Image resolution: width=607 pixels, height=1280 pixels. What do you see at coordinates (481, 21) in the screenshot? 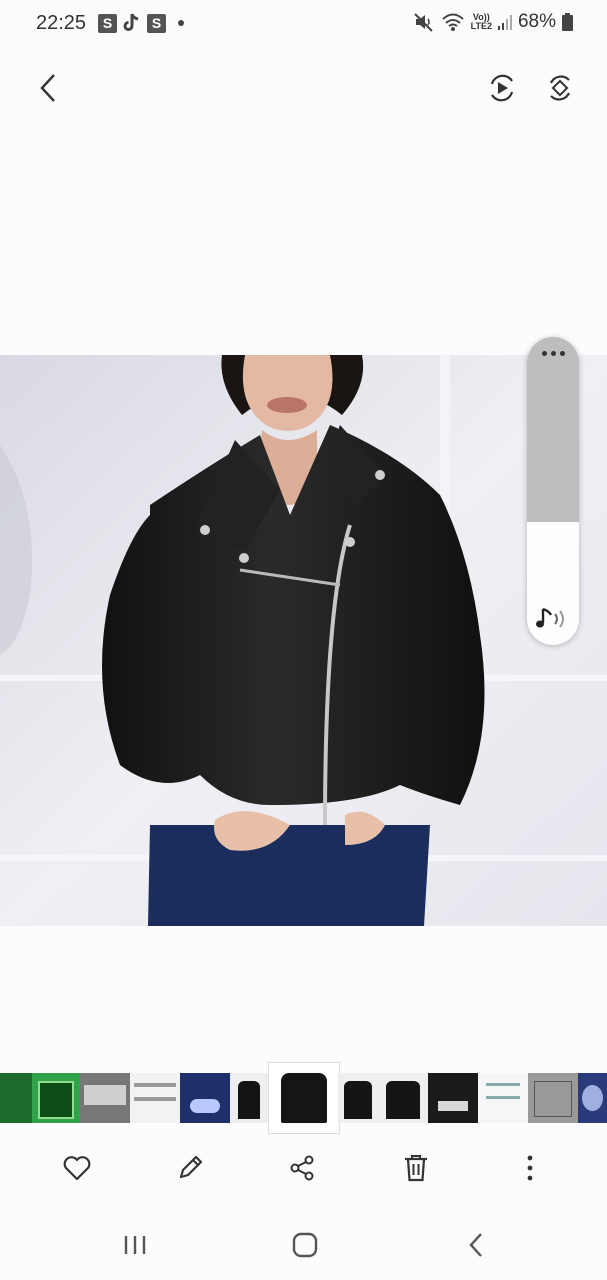
I see `network-type: Vo)) LTE2` at bounding box center [481, 21].